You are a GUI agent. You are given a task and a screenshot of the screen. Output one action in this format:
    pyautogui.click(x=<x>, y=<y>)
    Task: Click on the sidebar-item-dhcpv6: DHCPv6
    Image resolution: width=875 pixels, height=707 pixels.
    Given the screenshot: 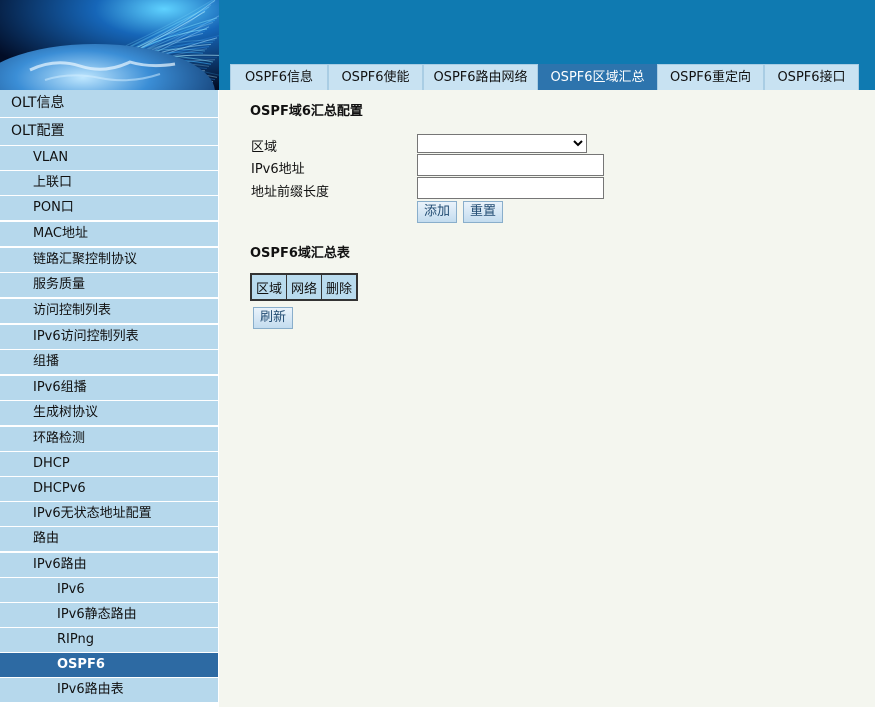 What is the action you would take?
    pyautogui.click(x=109, y=489)
    